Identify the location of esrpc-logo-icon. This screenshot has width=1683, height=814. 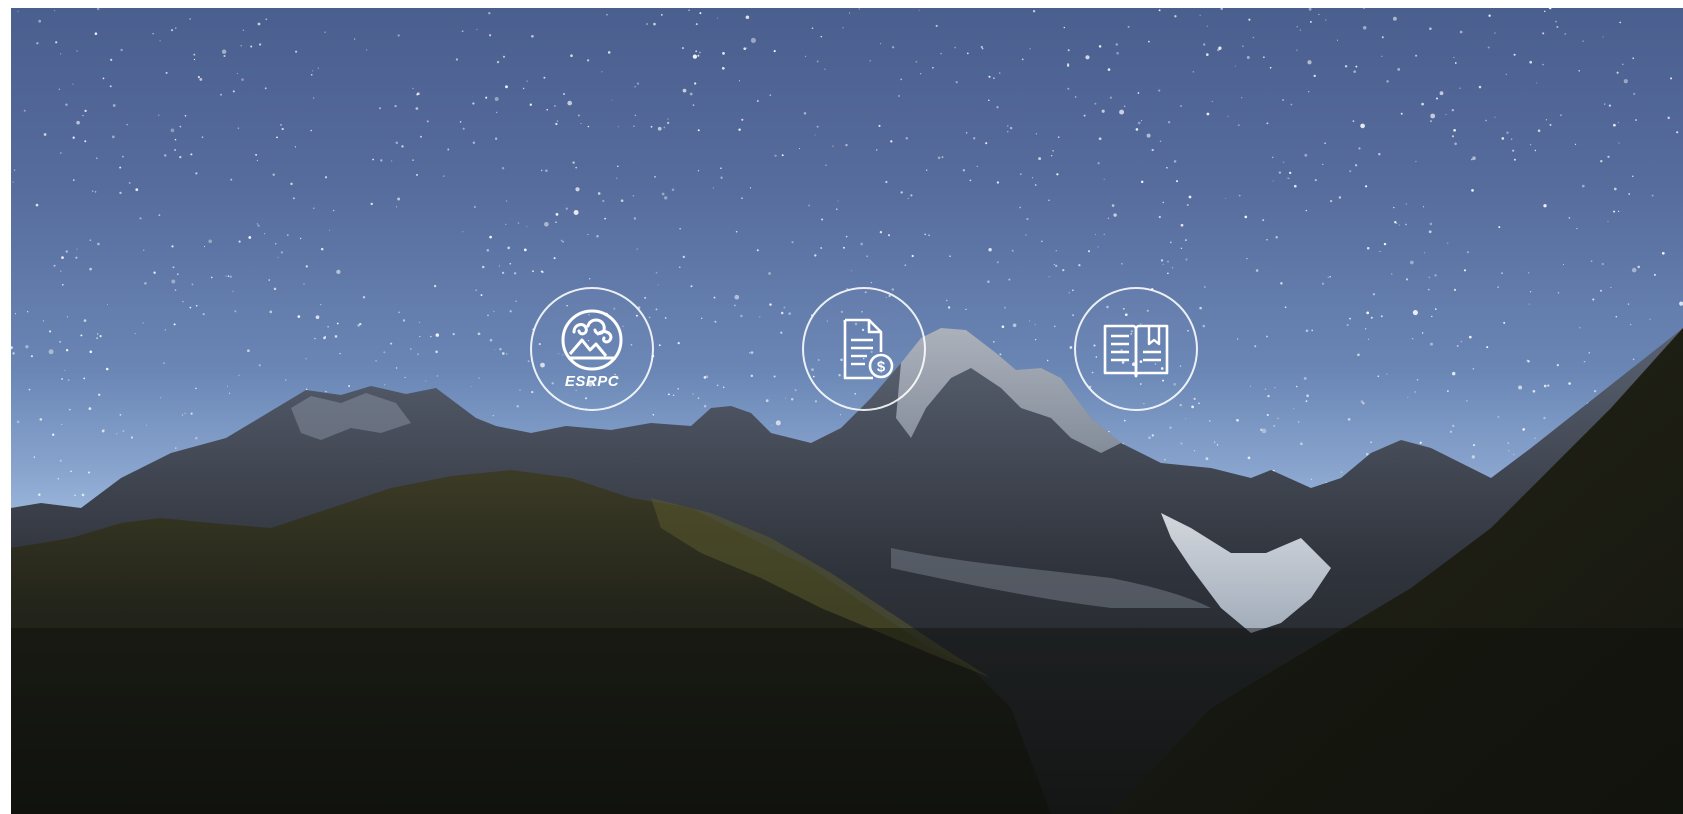
(592, 340).